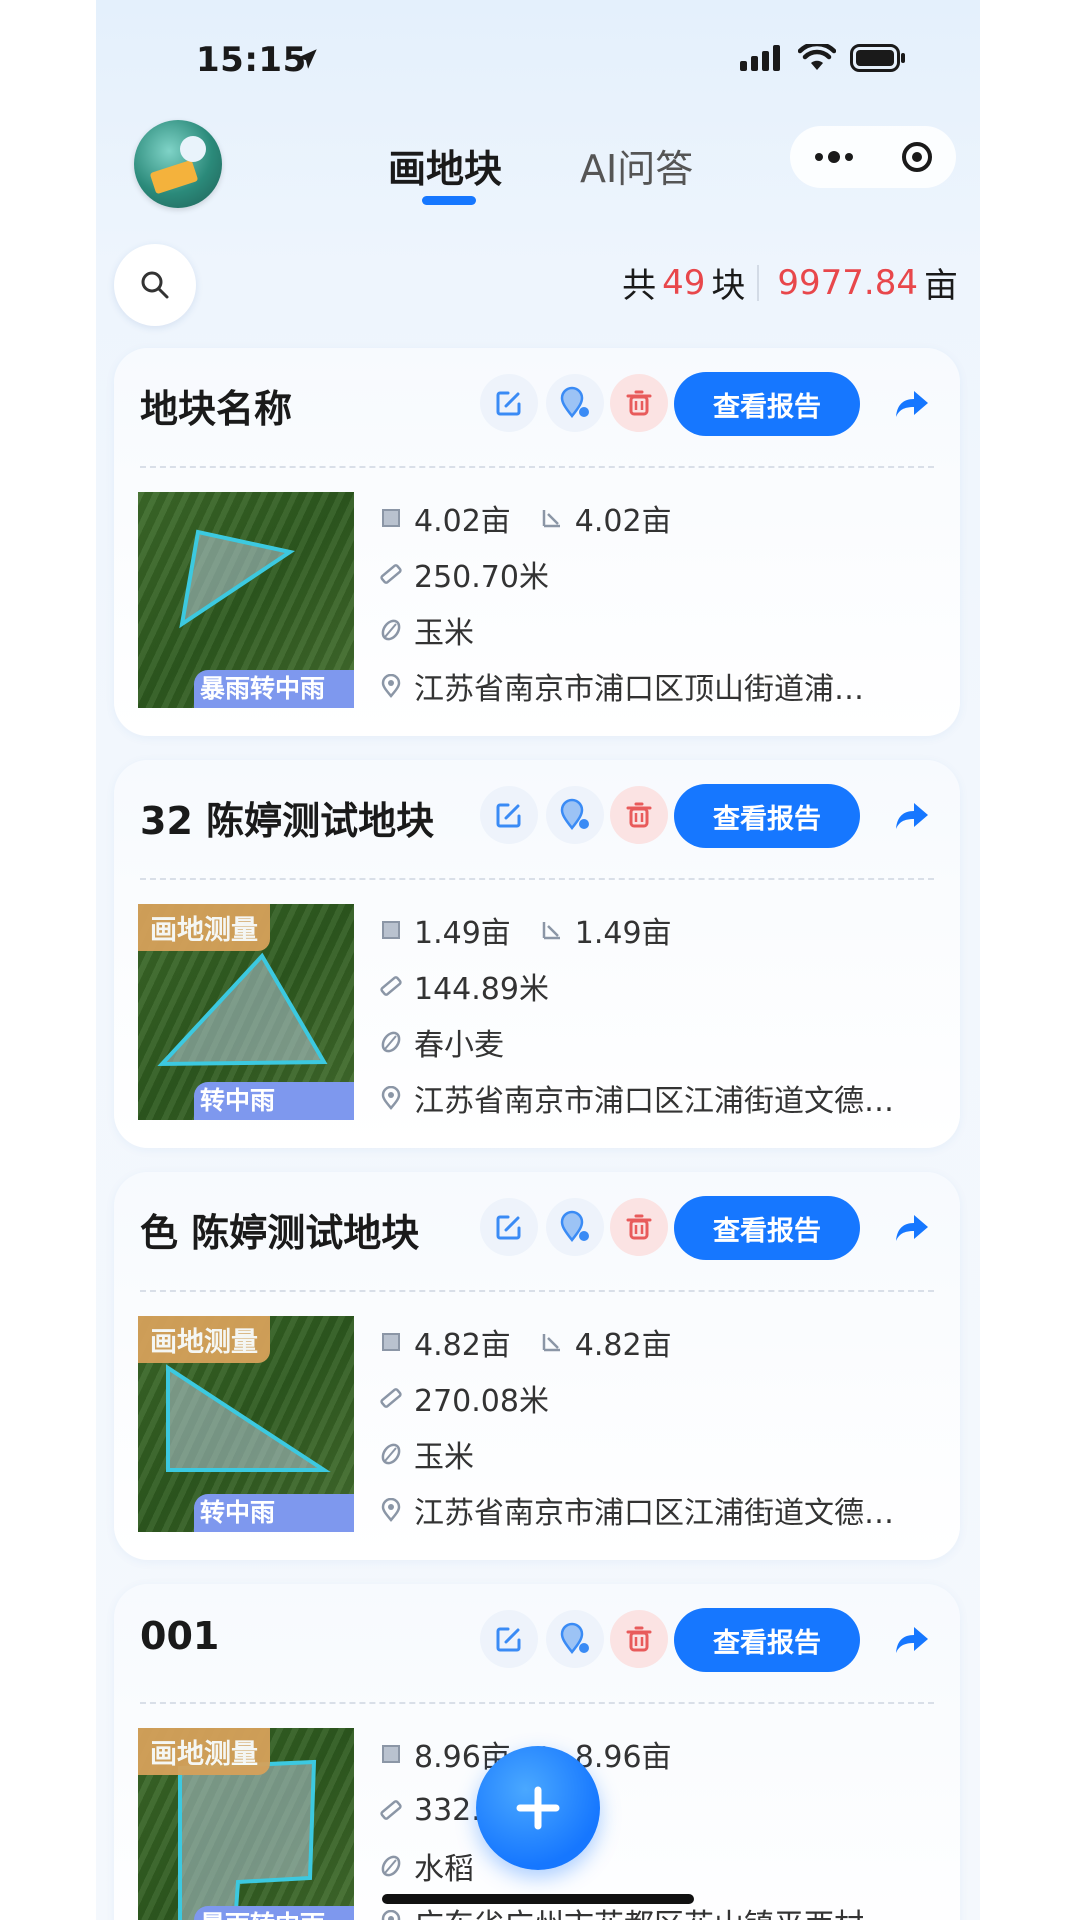 The height and width of the screenshot is (1920, 1080). I want to click on more-icon, so click(833, 157).